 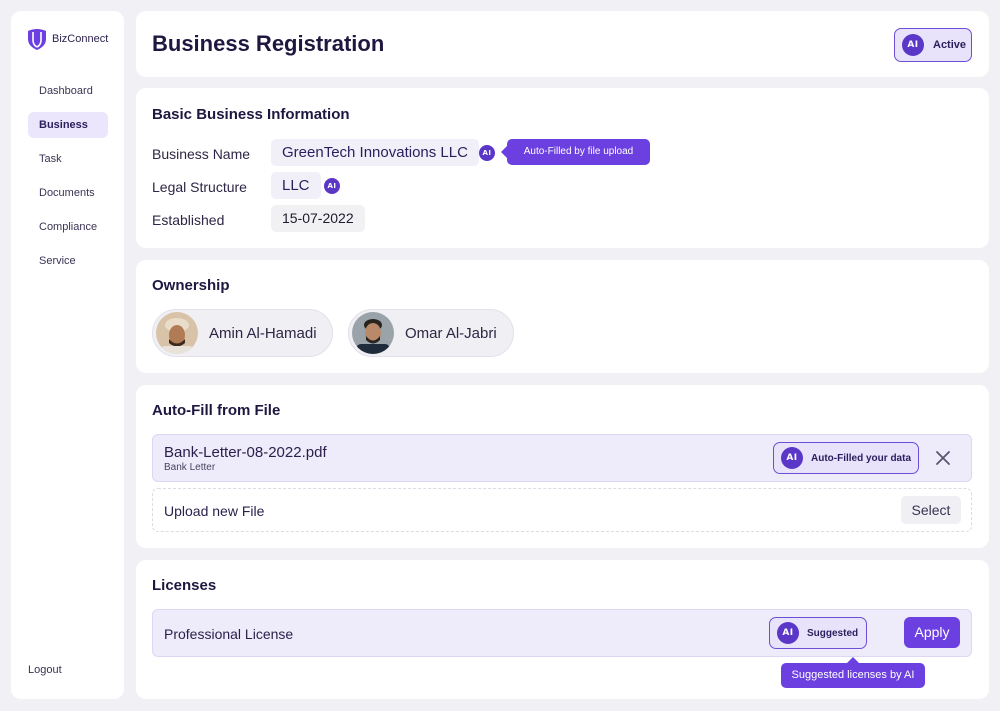 I want to click on owner-name: Omar Al-Jabri, so click(x=451, y=333).